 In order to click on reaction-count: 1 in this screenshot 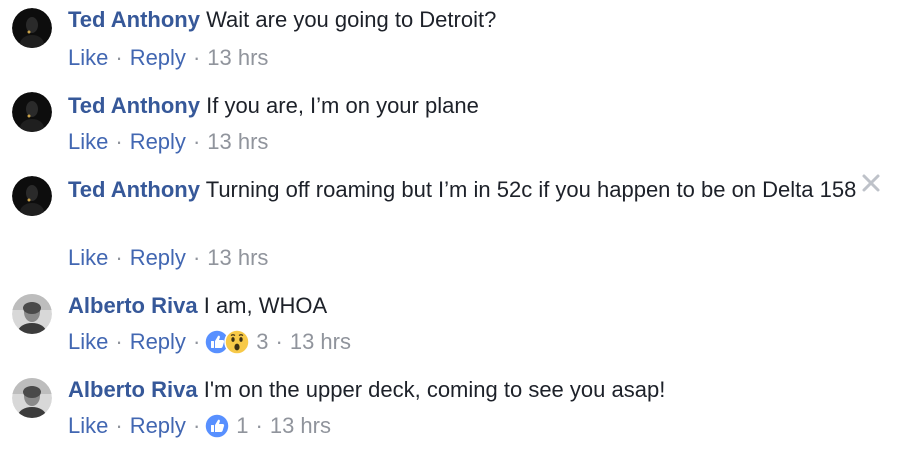, I will do `click(242, 426)`.